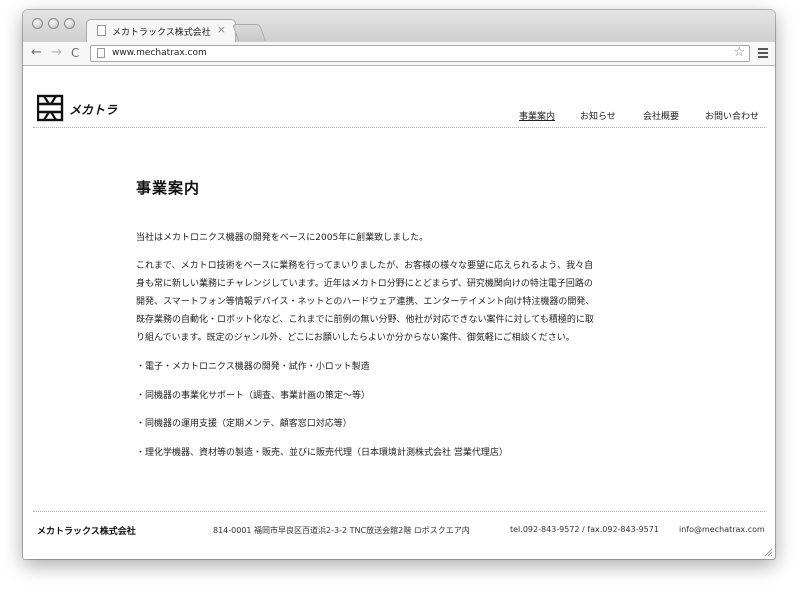 The width and height of the screenshot is (800, 595). I want to click on service-item: ・電子・メカトロニクス機器の開発・試作・小ロット製造, so click(253, 367).